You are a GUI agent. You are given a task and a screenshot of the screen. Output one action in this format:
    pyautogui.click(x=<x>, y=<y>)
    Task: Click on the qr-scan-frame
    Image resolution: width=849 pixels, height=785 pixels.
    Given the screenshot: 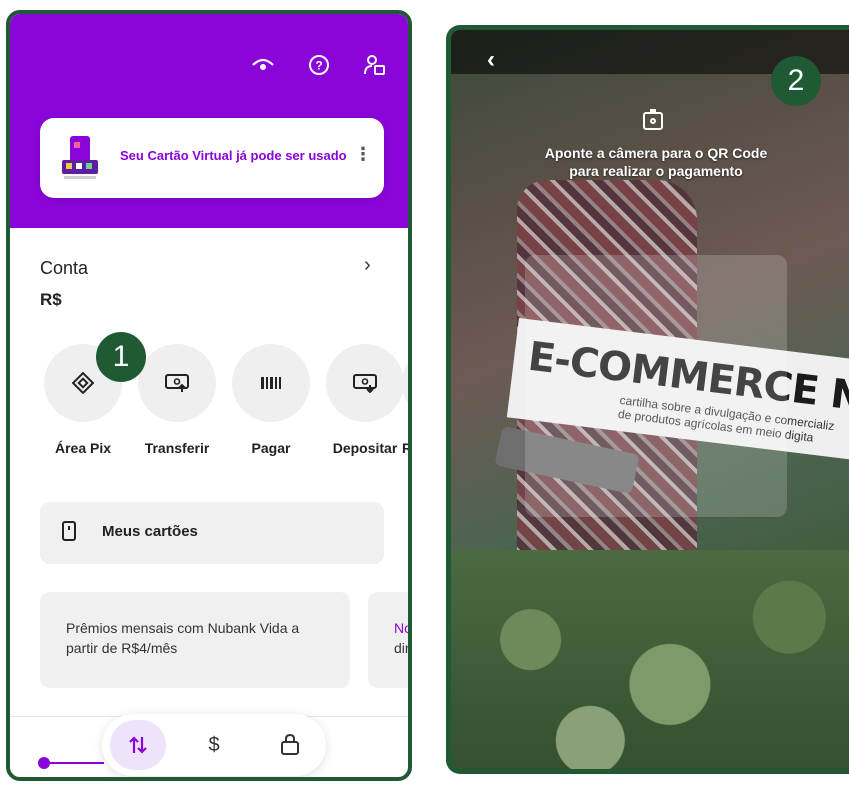 What is the action you would take?
    pyautogui.click(x=656, y=386)
    